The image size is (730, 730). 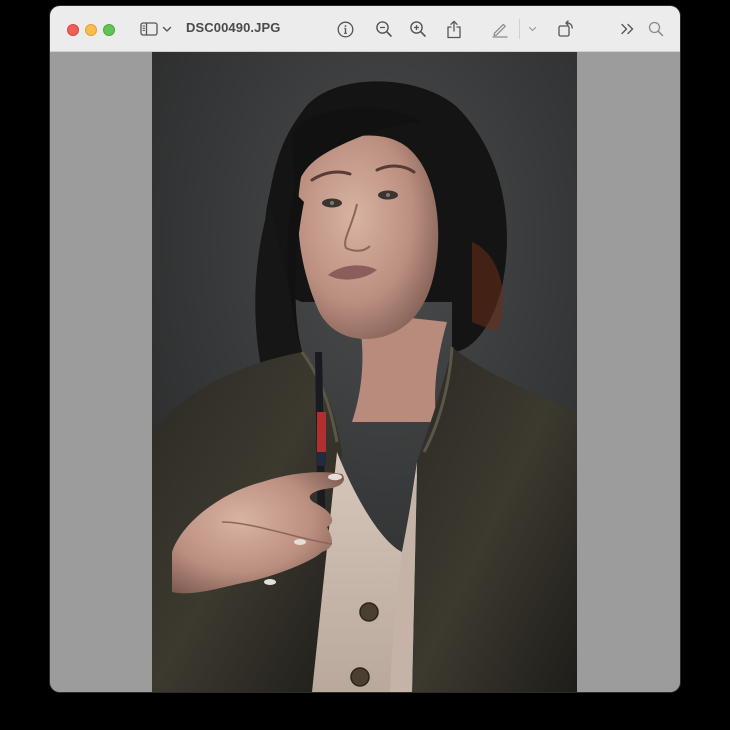 I want to click on zoom-button, so click(x=109, y=30).